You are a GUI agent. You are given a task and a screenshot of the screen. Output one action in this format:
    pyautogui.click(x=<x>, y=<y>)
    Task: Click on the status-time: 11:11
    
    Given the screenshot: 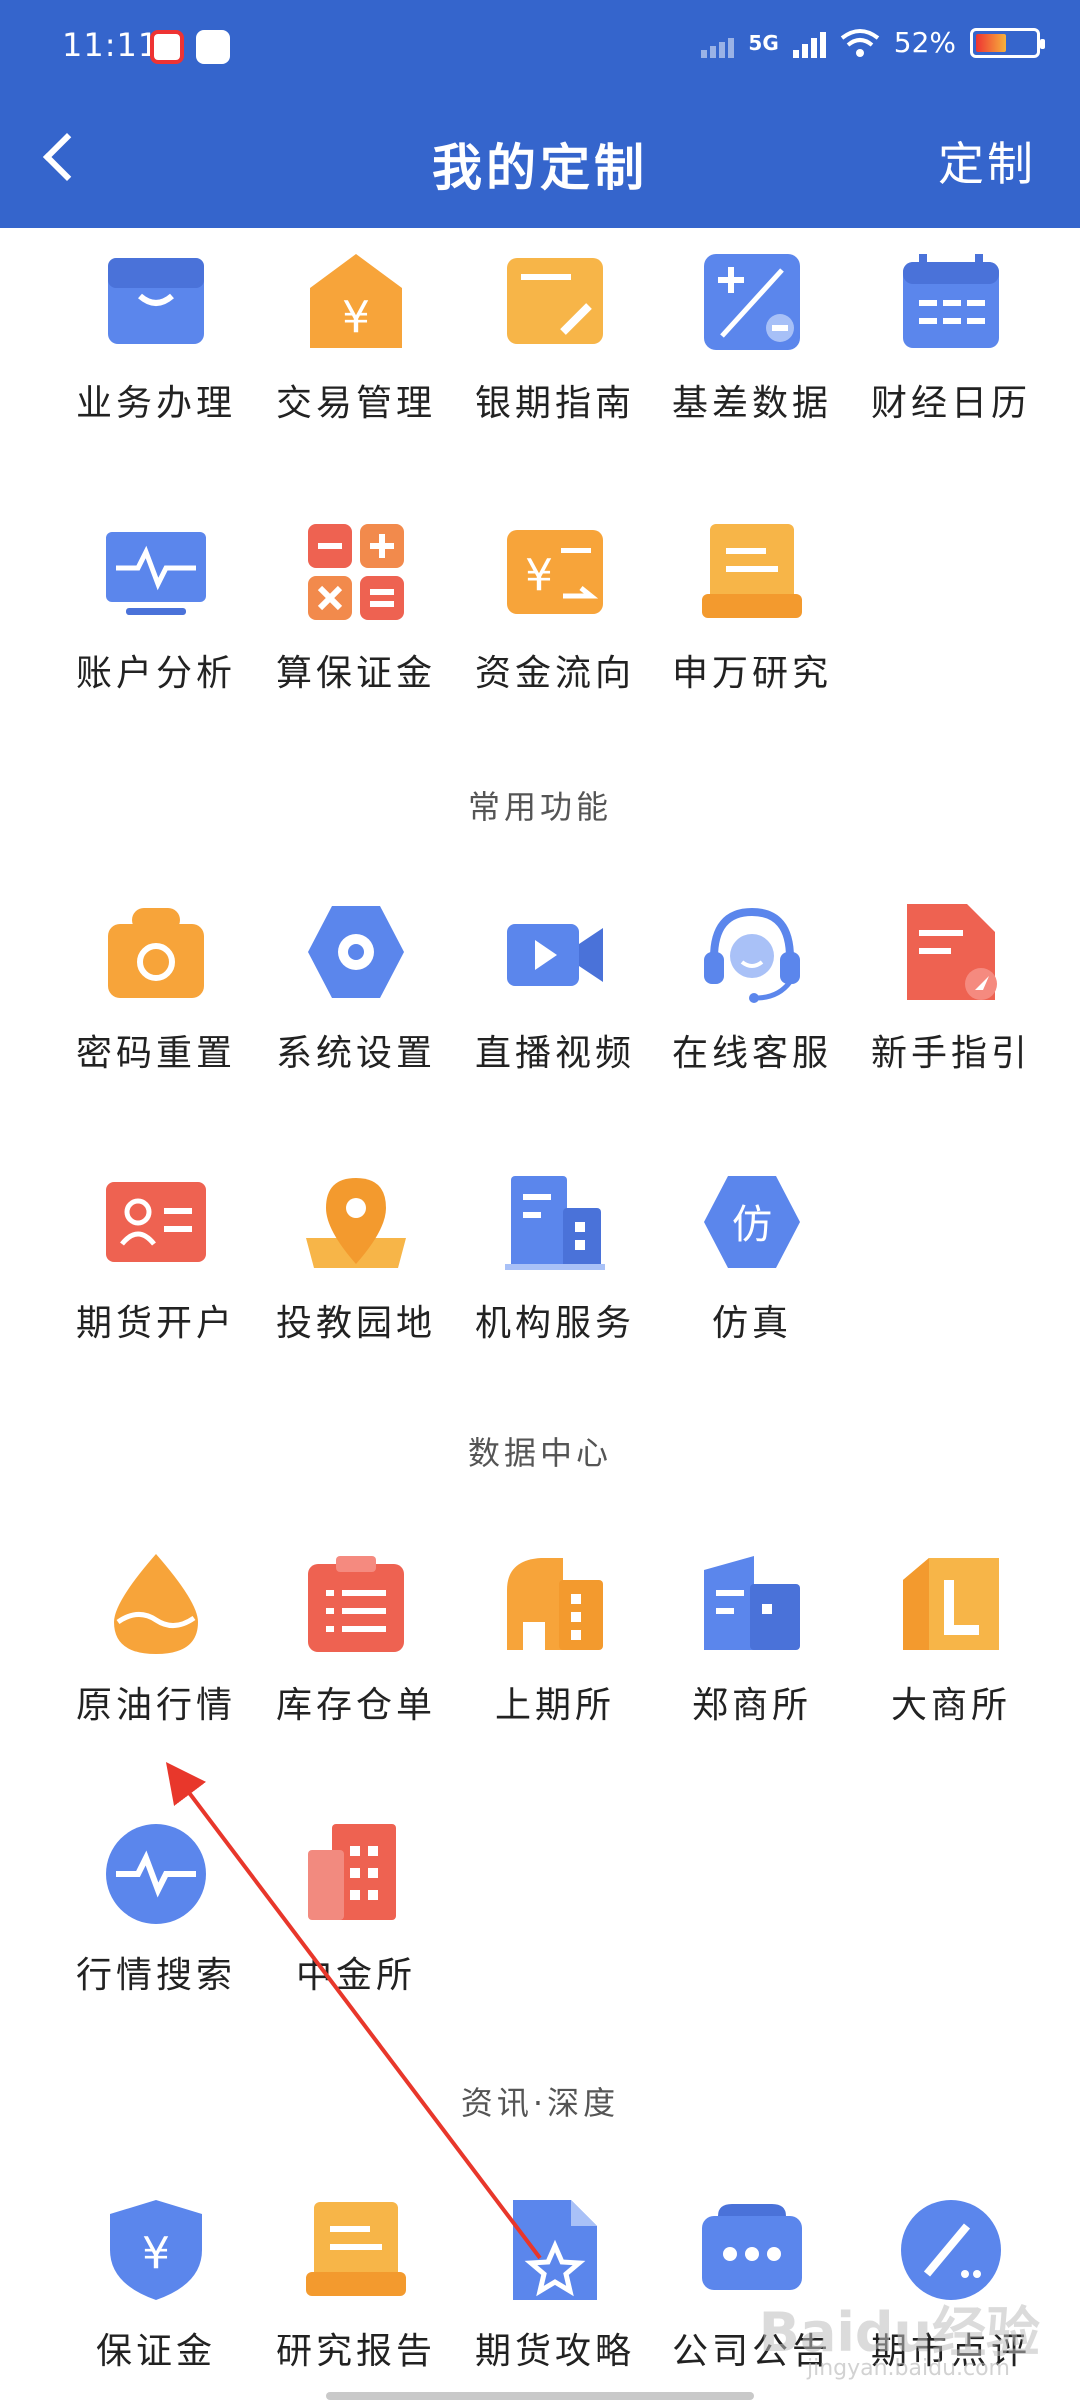 What is the action you would take?
    pyautogui.click(x=111, y=45)
    